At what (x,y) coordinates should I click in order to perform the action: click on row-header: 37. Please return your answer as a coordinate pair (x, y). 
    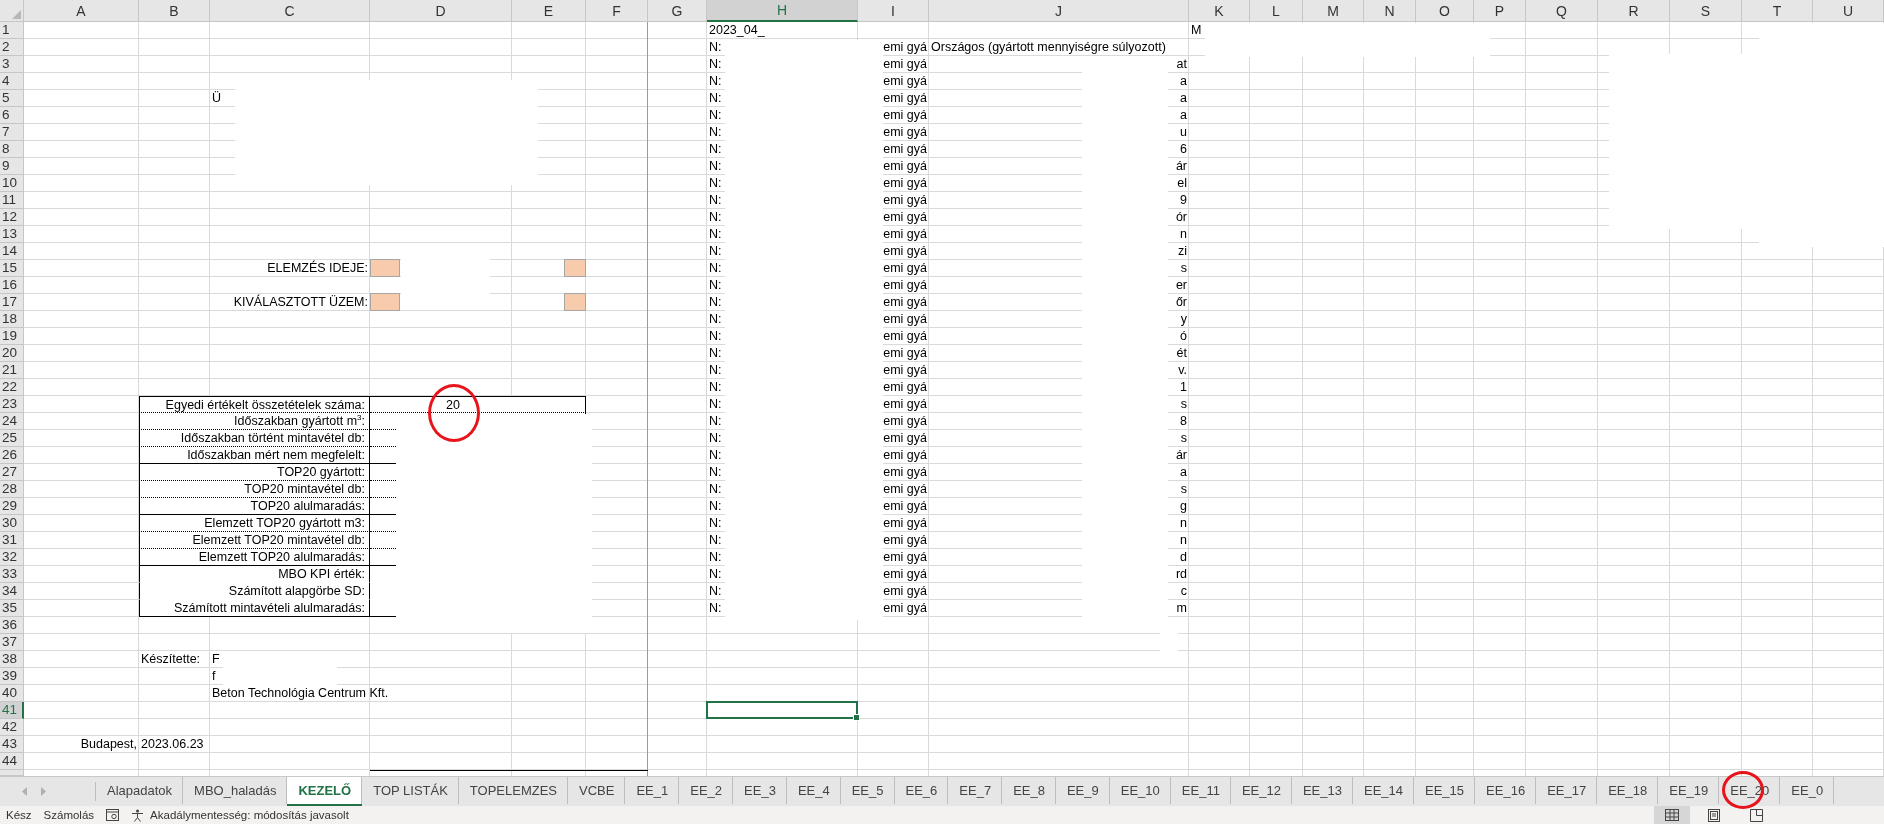
    Looking at the image, I should click on (12, 642).